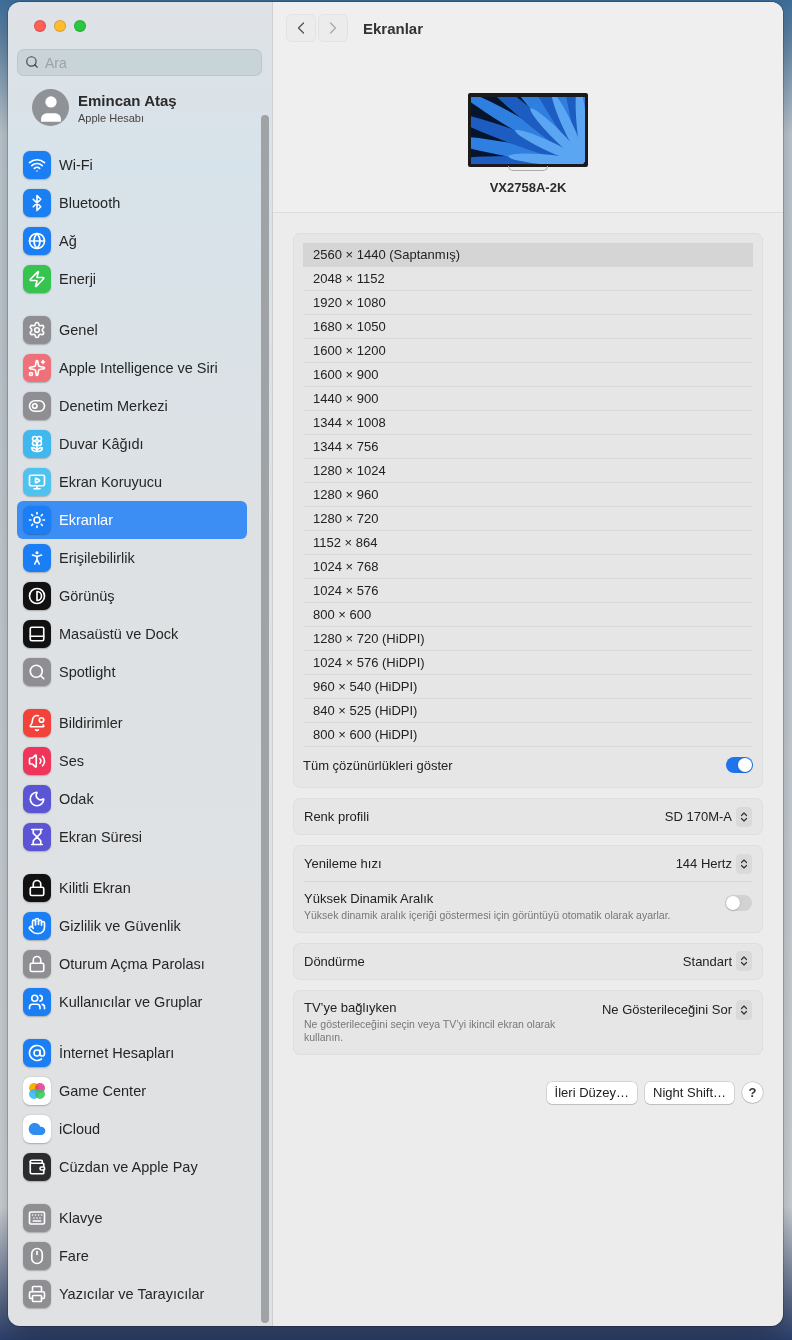  Describe the element at coordinates (132, 964) in the screenshot. I see `sidebar-item: Oturum Açma Parolası` at that location.